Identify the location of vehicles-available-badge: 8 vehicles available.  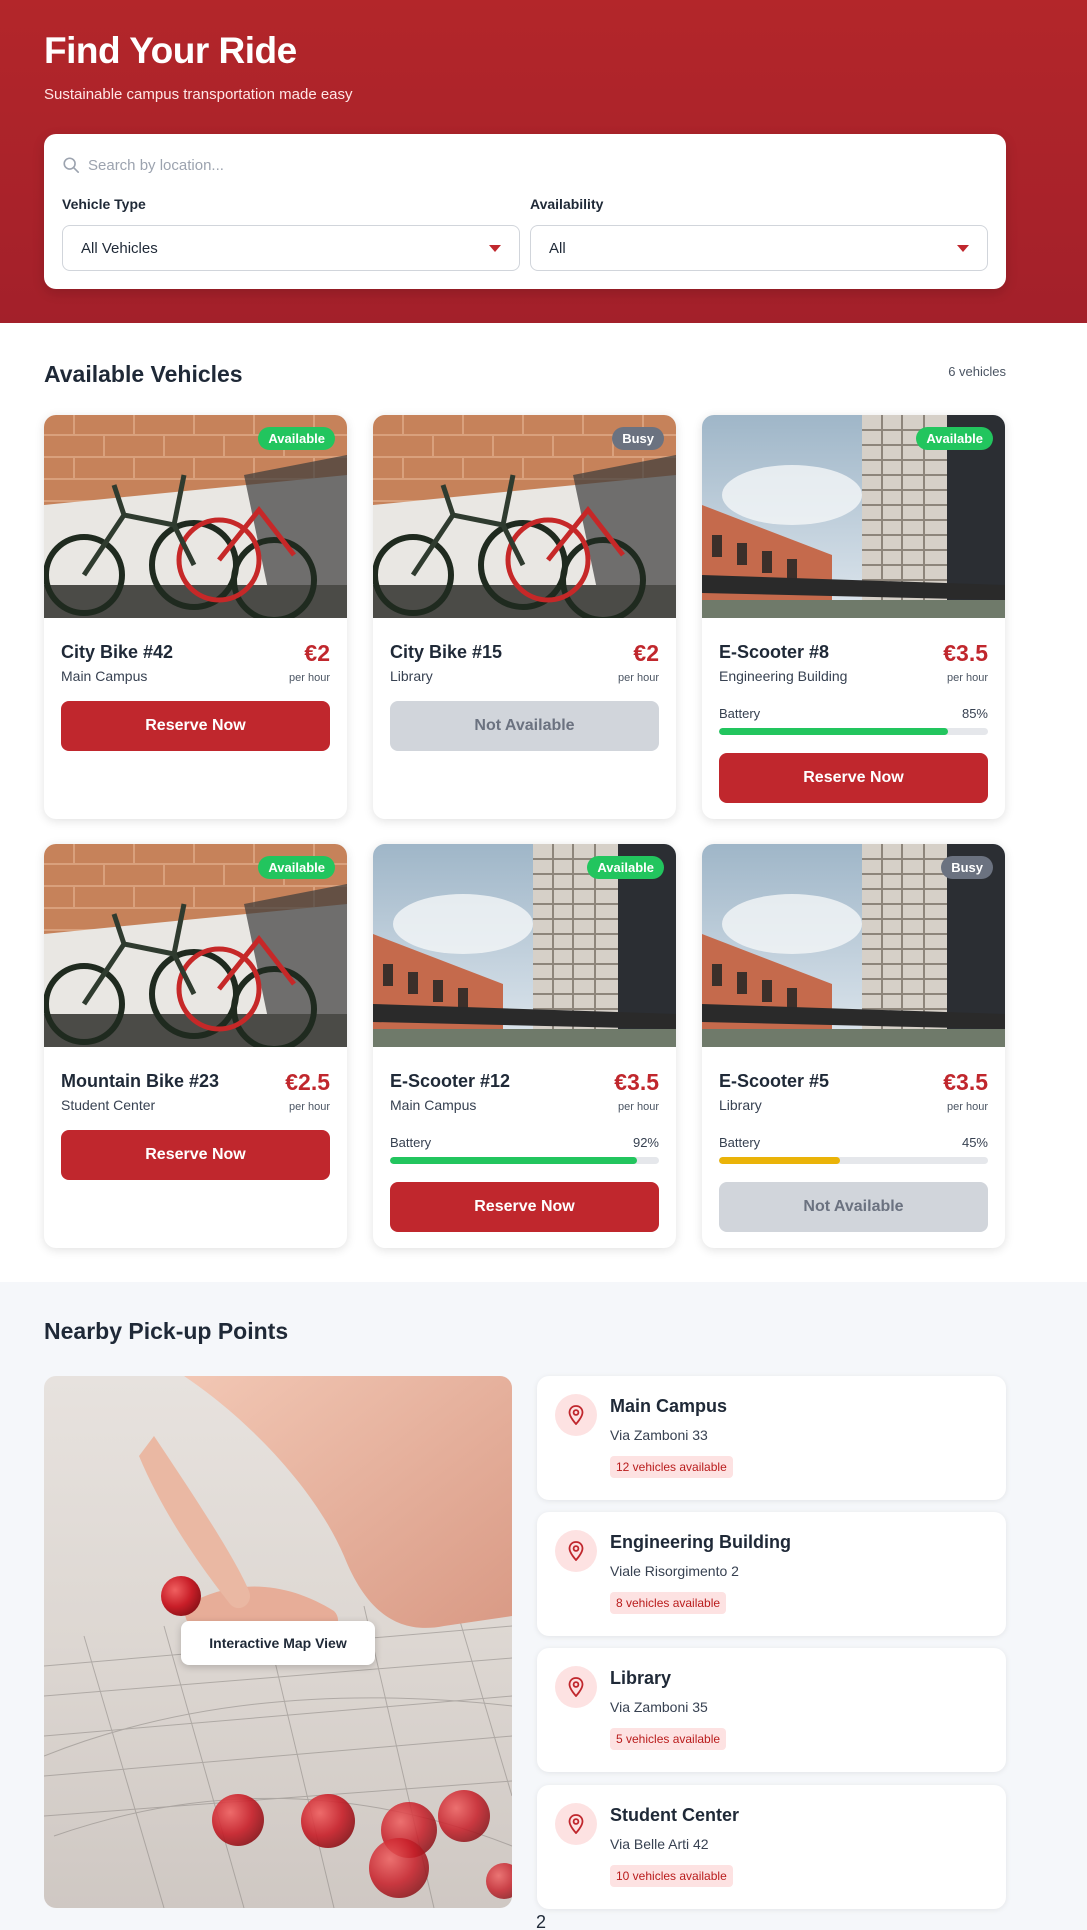
(668, 1603).